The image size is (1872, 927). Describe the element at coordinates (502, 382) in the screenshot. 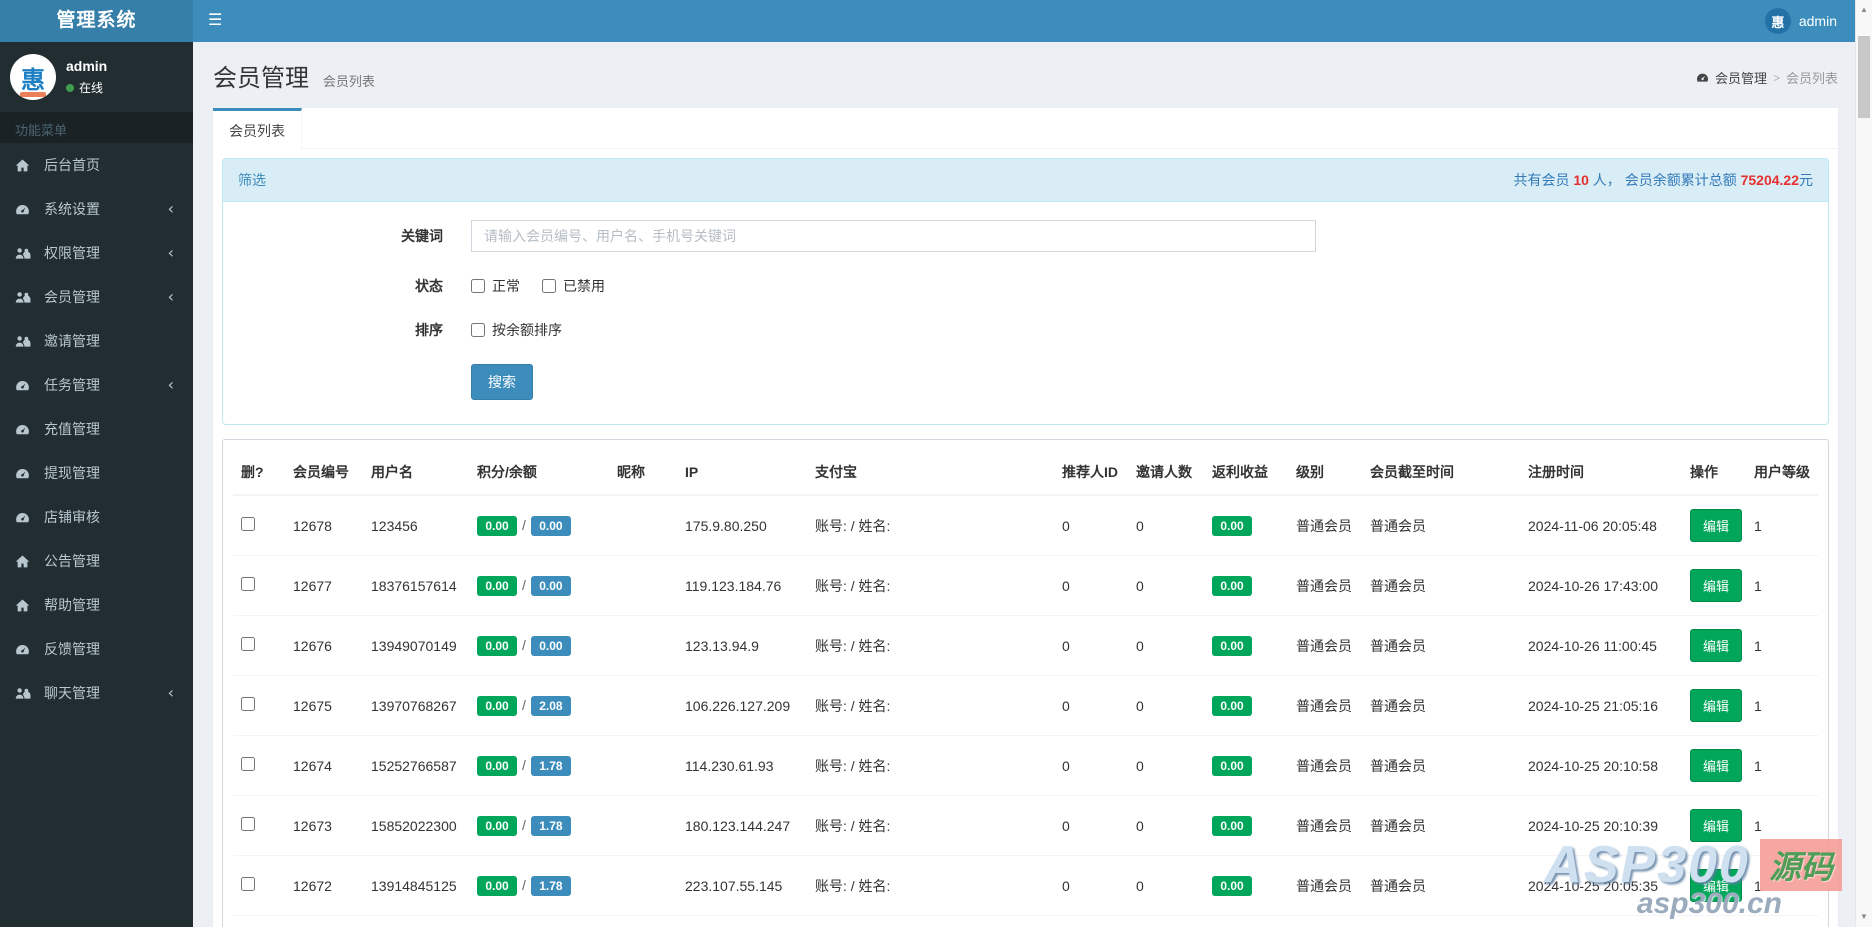

I see `search-button: 搜索` at that location.